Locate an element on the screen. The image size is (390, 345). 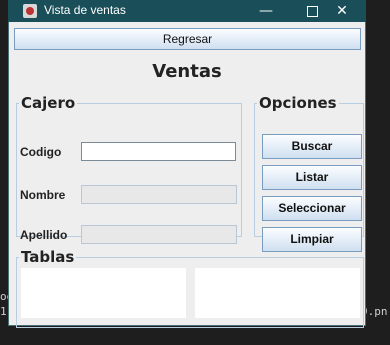
nombre-input is located at coordinates (159, 194).